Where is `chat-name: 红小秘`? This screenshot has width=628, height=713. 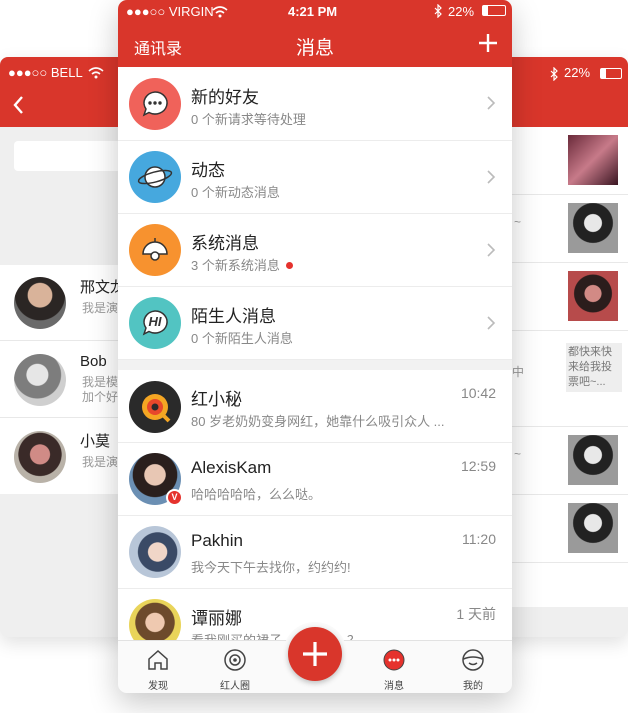
chat-name: 红小秘 is located at coordinates (216, 399).